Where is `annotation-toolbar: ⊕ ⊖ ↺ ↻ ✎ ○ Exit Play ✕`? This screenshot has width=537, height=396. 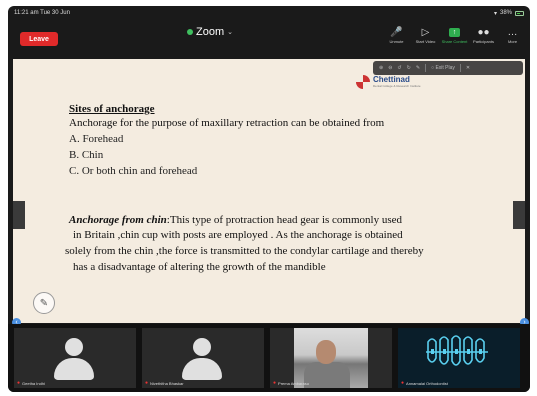
annotation-toolbar: ⊕ ⊖ ↺ ↻ ✎ ○ Exit Play ✕ is located at coordinates (448, 68).